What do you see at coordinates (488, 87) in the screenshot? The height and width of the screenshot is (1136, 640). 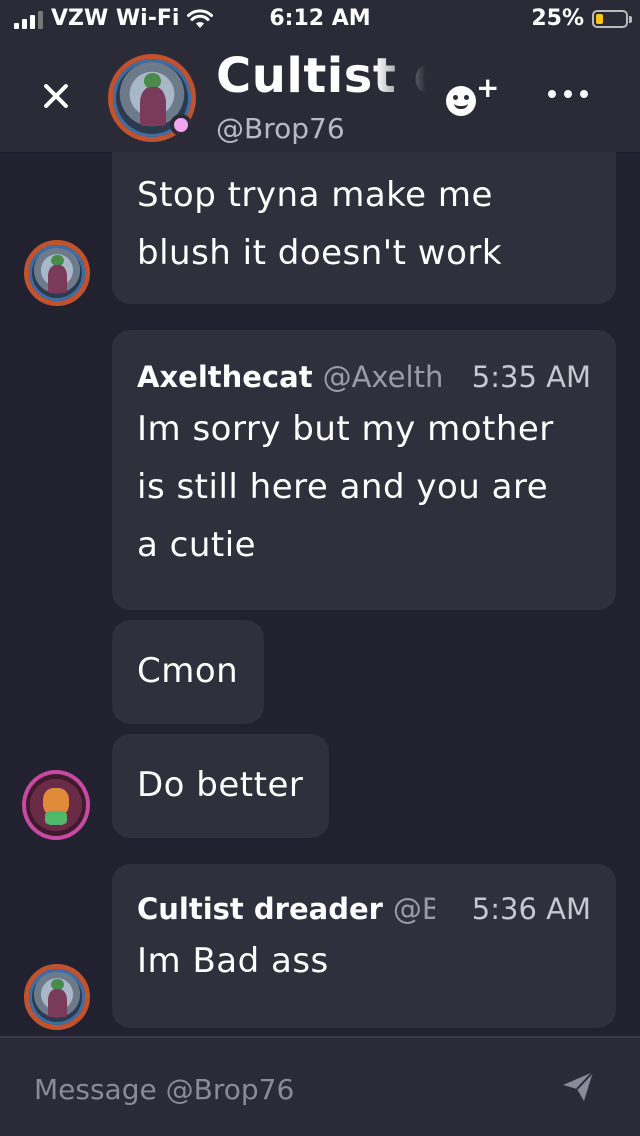 I see `plus-icon: +` at bounding box center [488, 87].